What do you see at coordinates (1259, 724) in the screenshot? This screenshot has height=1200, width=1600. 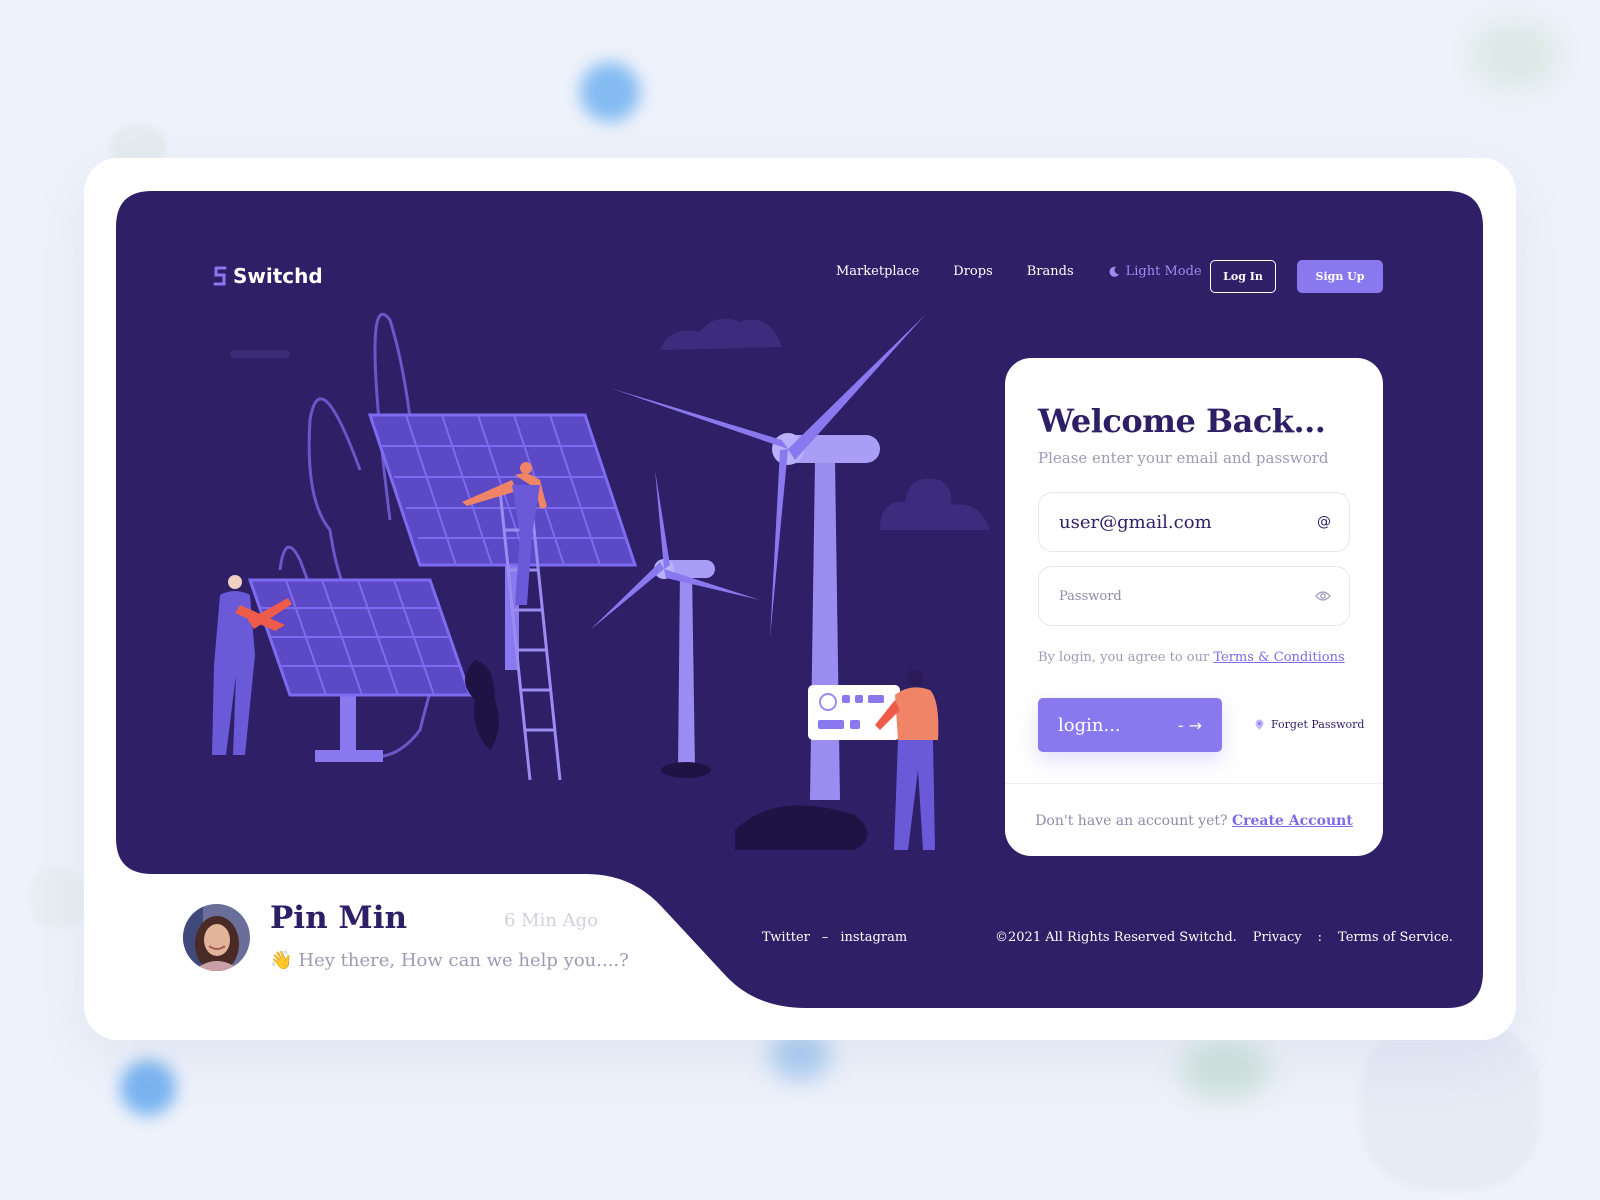 I see `pin-icon` at bounding box center [1259, 724].